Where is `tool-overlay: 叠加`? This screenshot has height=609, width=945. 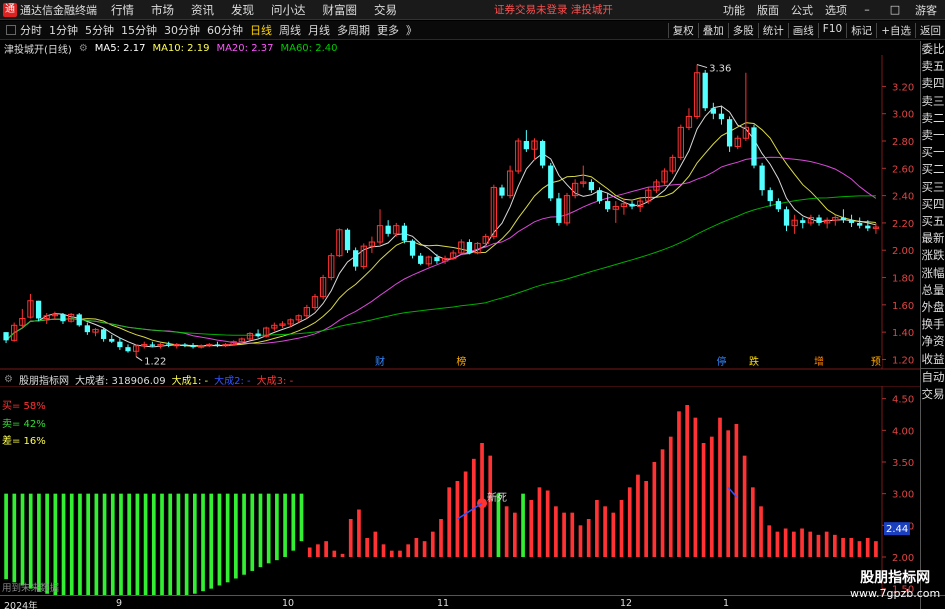 tool-overlay: 叠加 is located at coordinates (712, 30).